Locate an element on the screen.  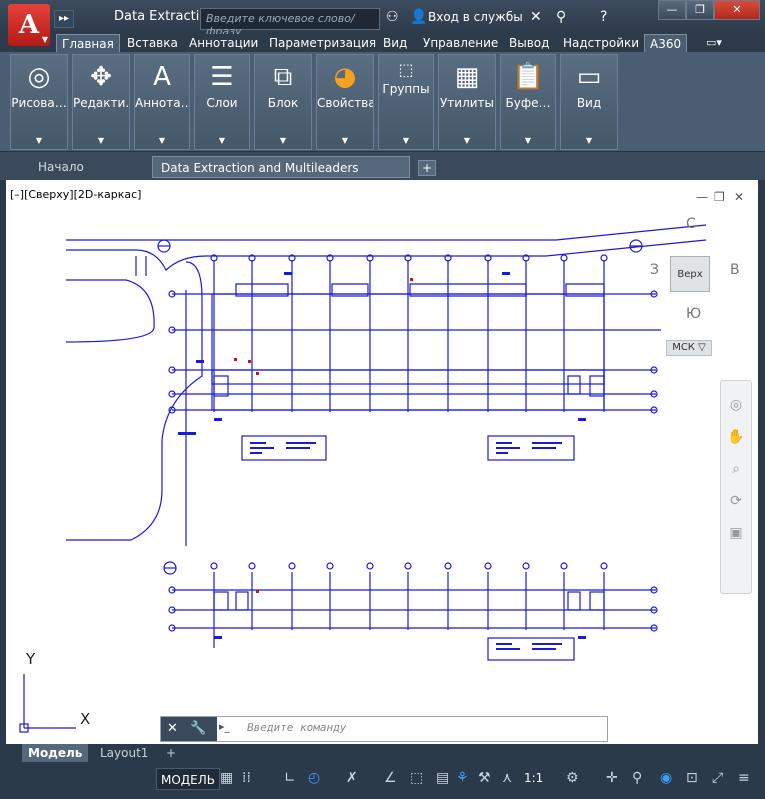
annotation-scale-icon: ⋏ is located at coordinates (507, 778).